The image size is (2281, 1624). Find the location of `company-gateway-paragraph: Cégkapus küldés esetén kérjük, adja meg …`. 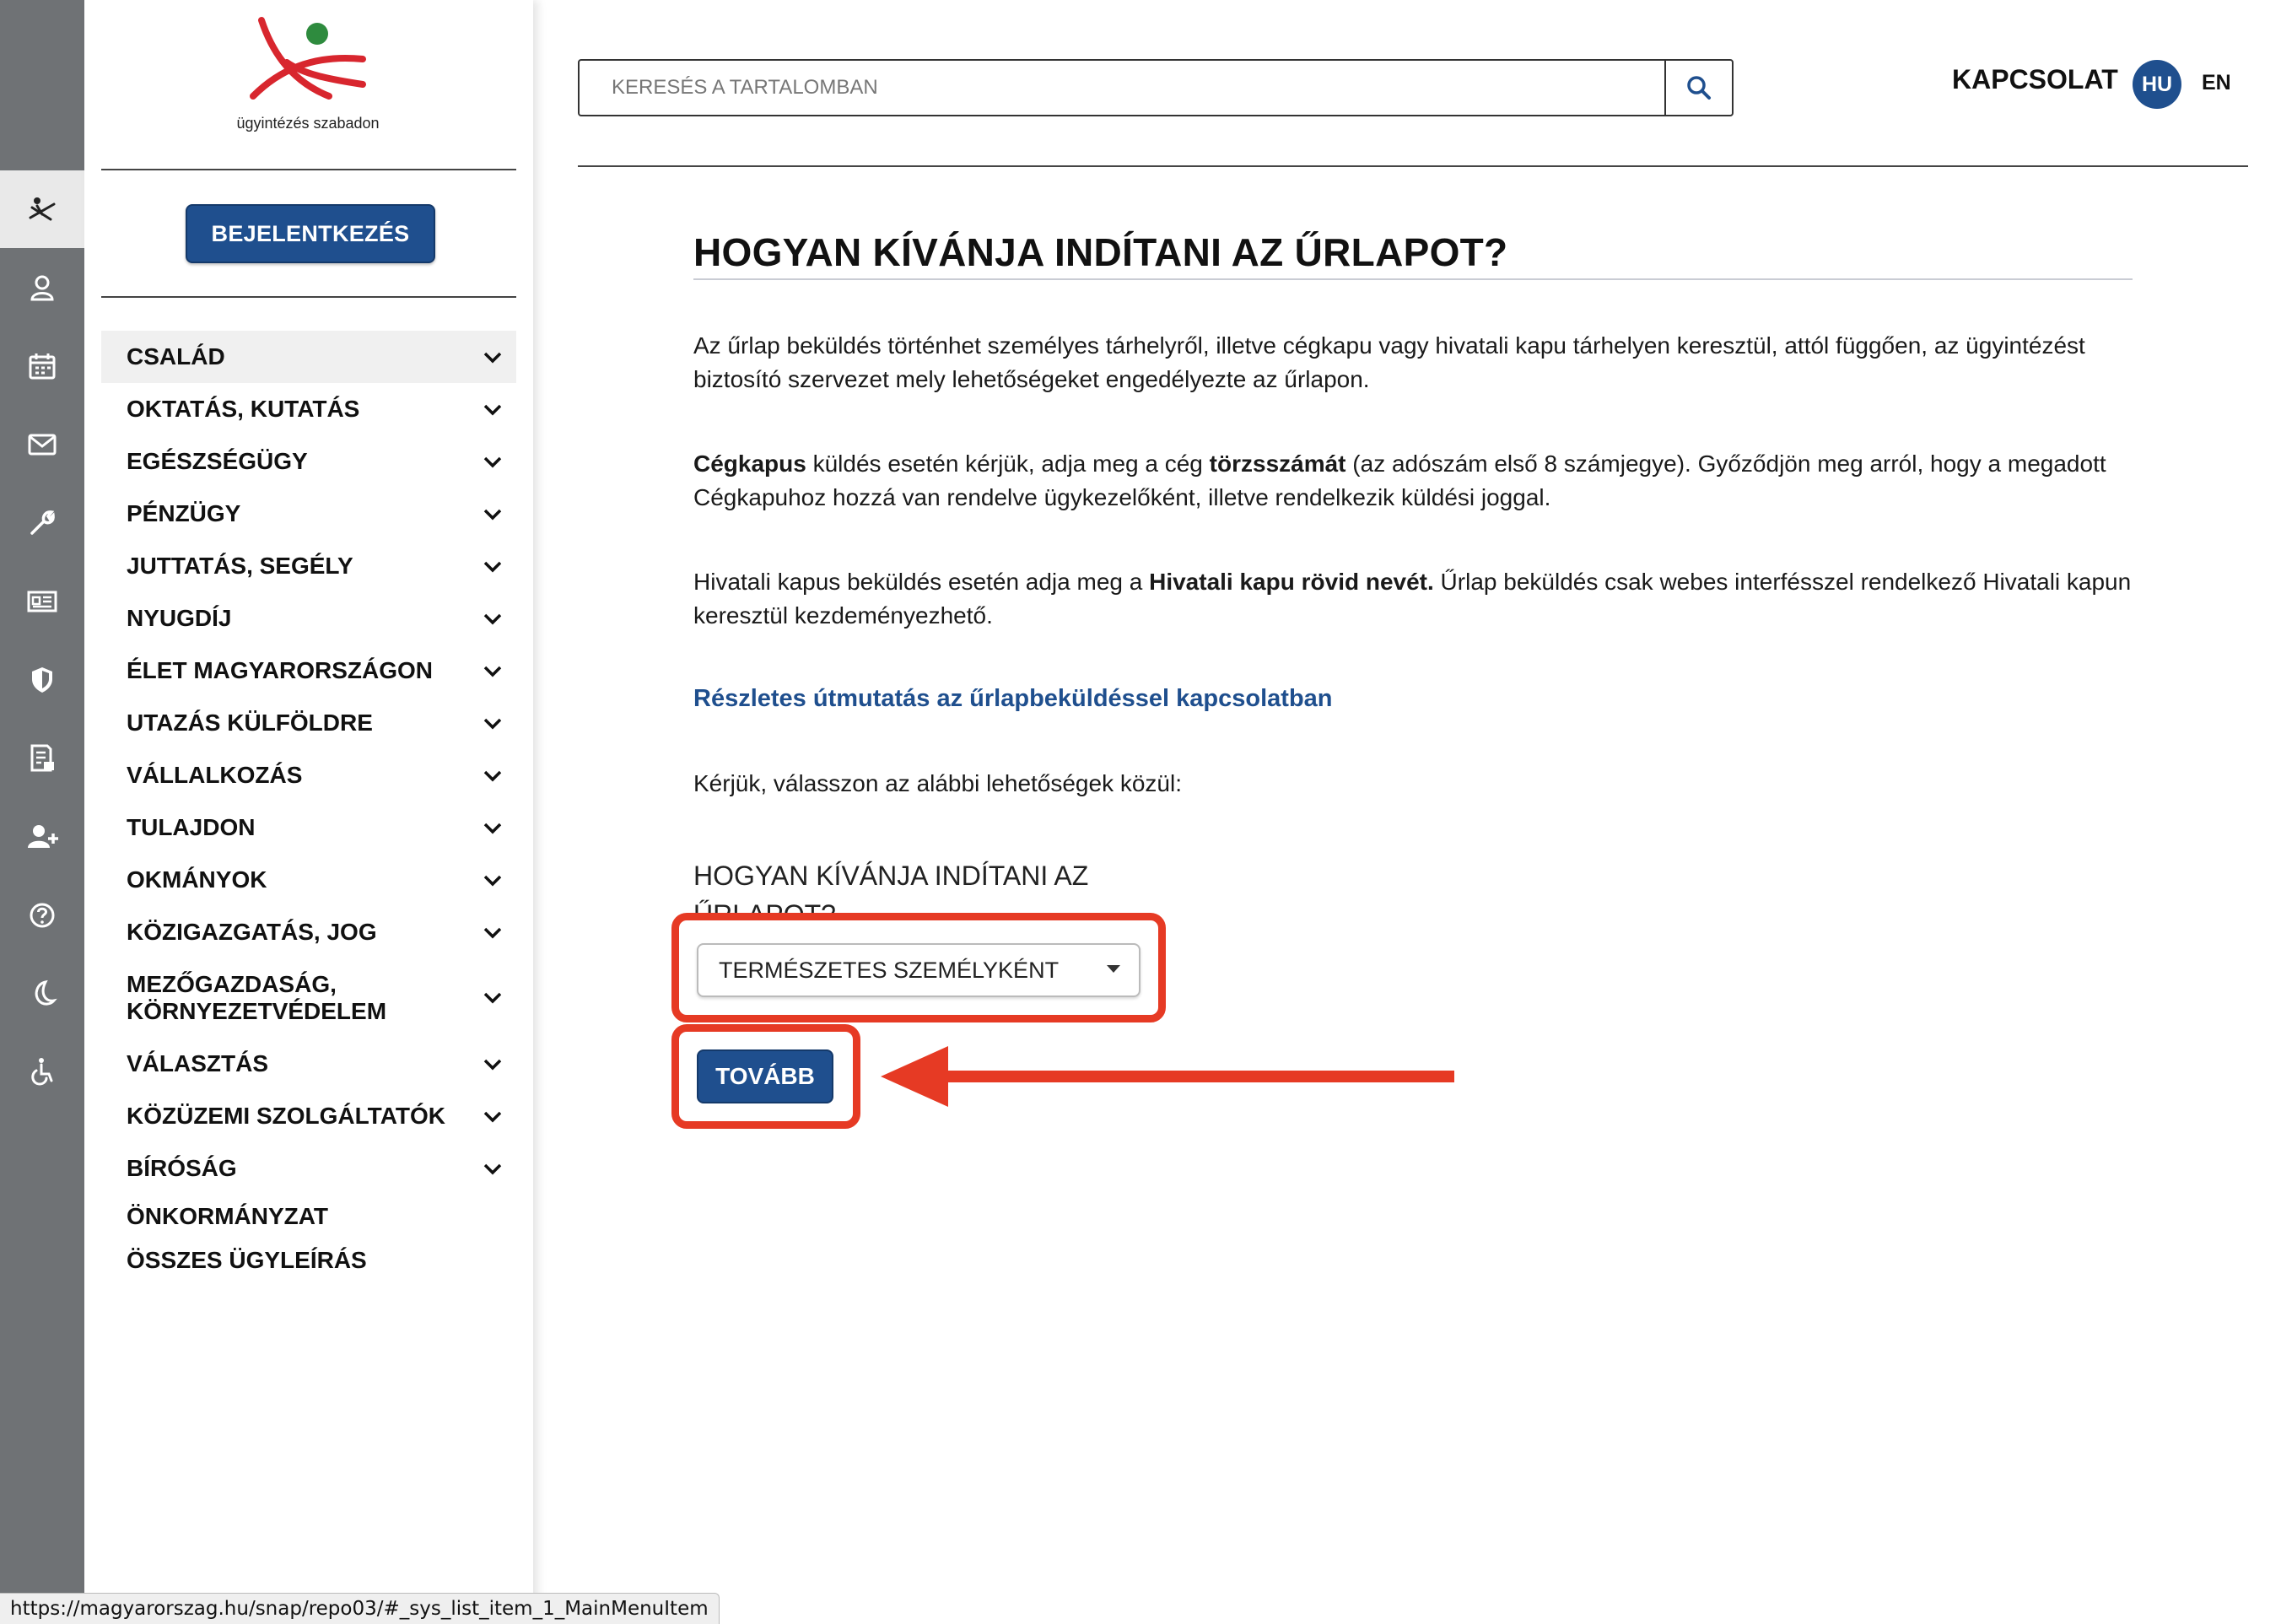

company-gateway-paragraph: Cégkapus küldés esetén kérjük, adja meg … is located at coordinates (1418, 481).